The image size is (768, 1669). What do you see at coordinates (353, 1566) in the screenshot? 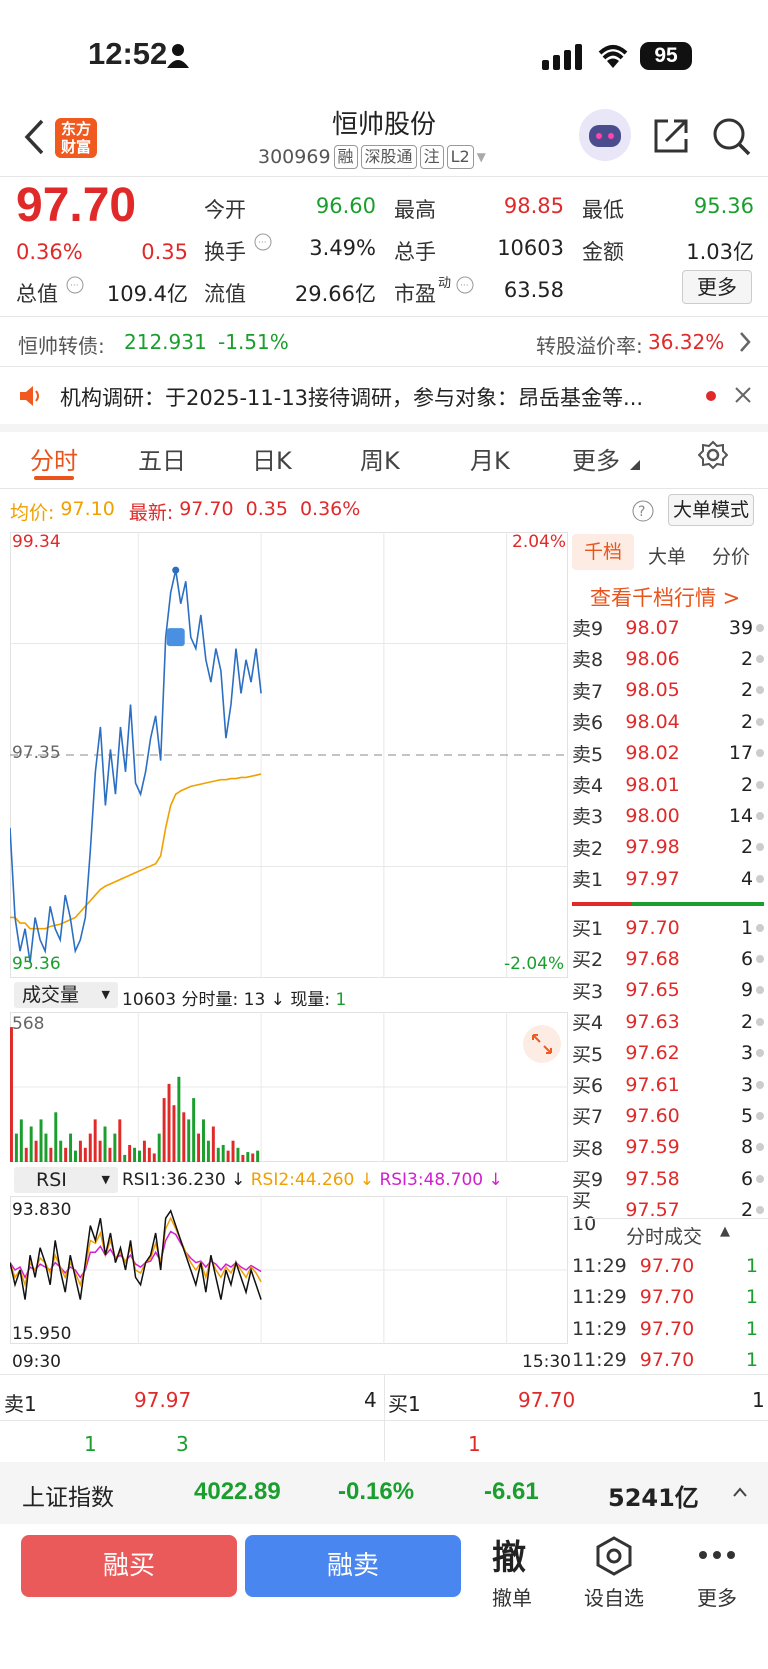
I see `margin-sell-button: 融卖` at bounding box center [353, 1566].